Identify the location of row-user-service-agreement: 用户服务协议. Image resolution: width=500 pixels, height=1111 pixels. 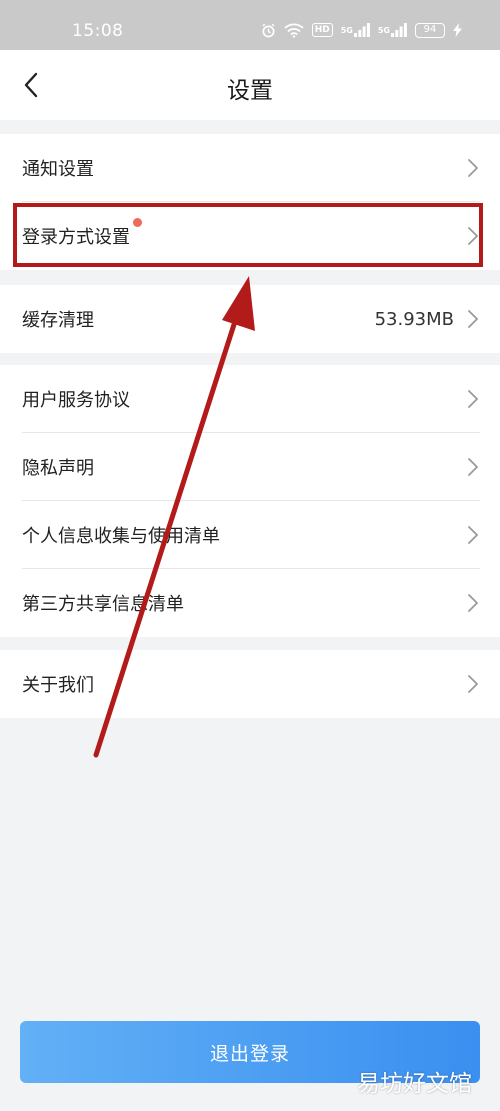
(250, 399).